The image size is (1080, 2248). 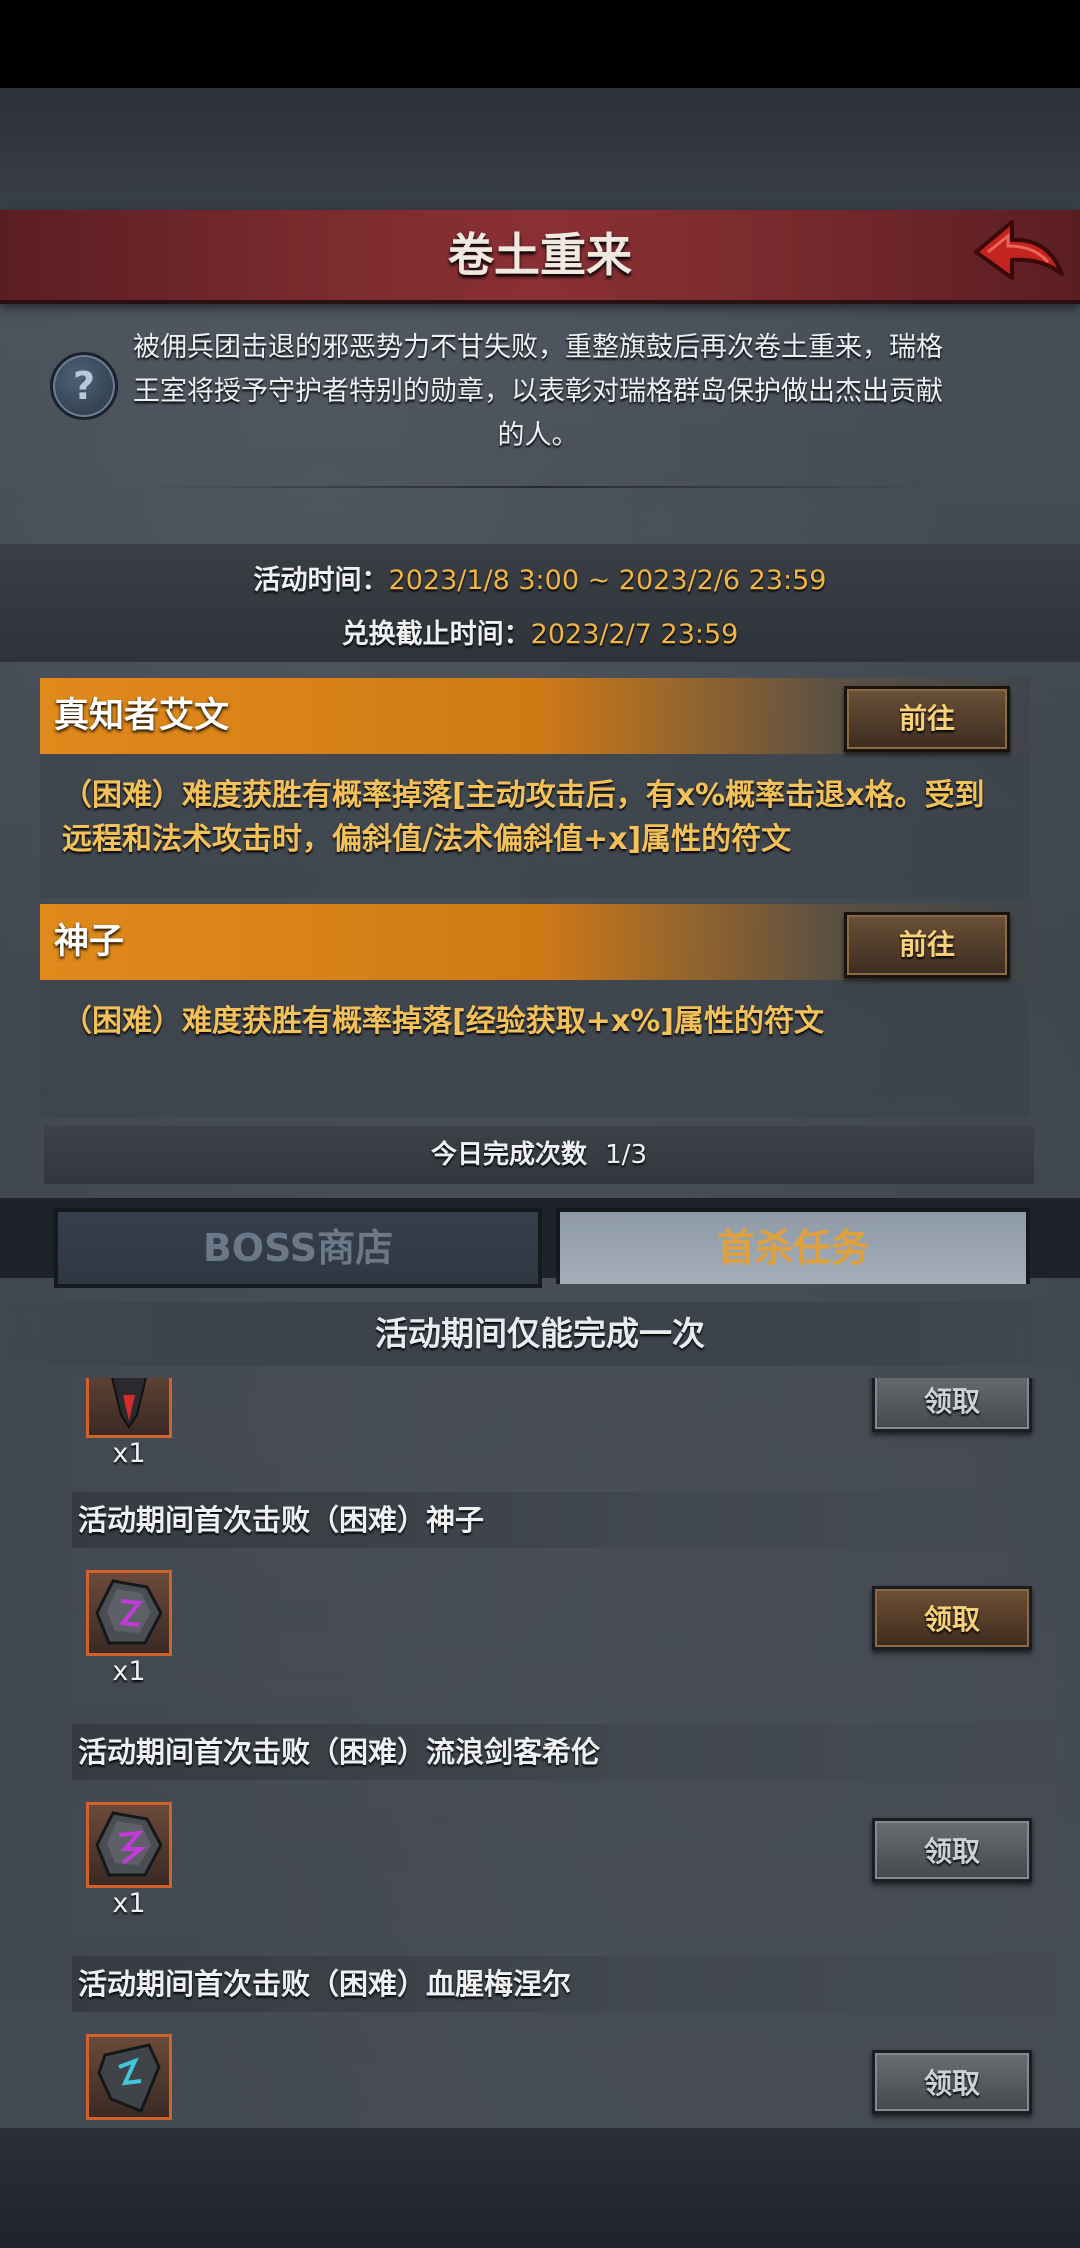 I want to click on daily-completion-value: 1/3, so click(x=626, y=1155).